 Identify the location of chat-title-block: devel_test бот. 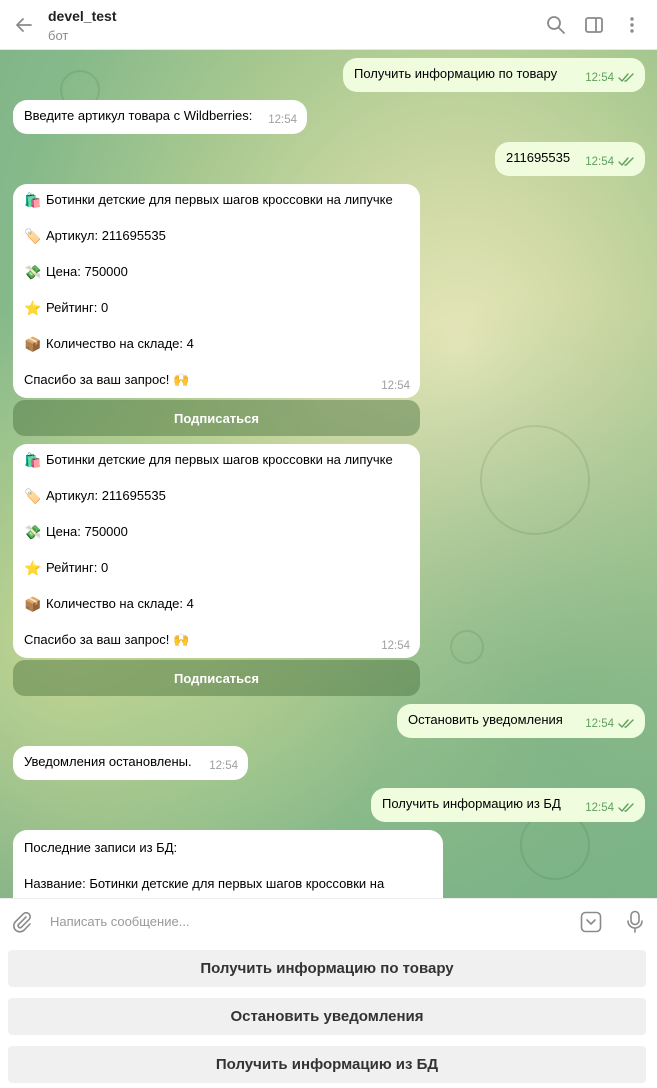
(292, 24).